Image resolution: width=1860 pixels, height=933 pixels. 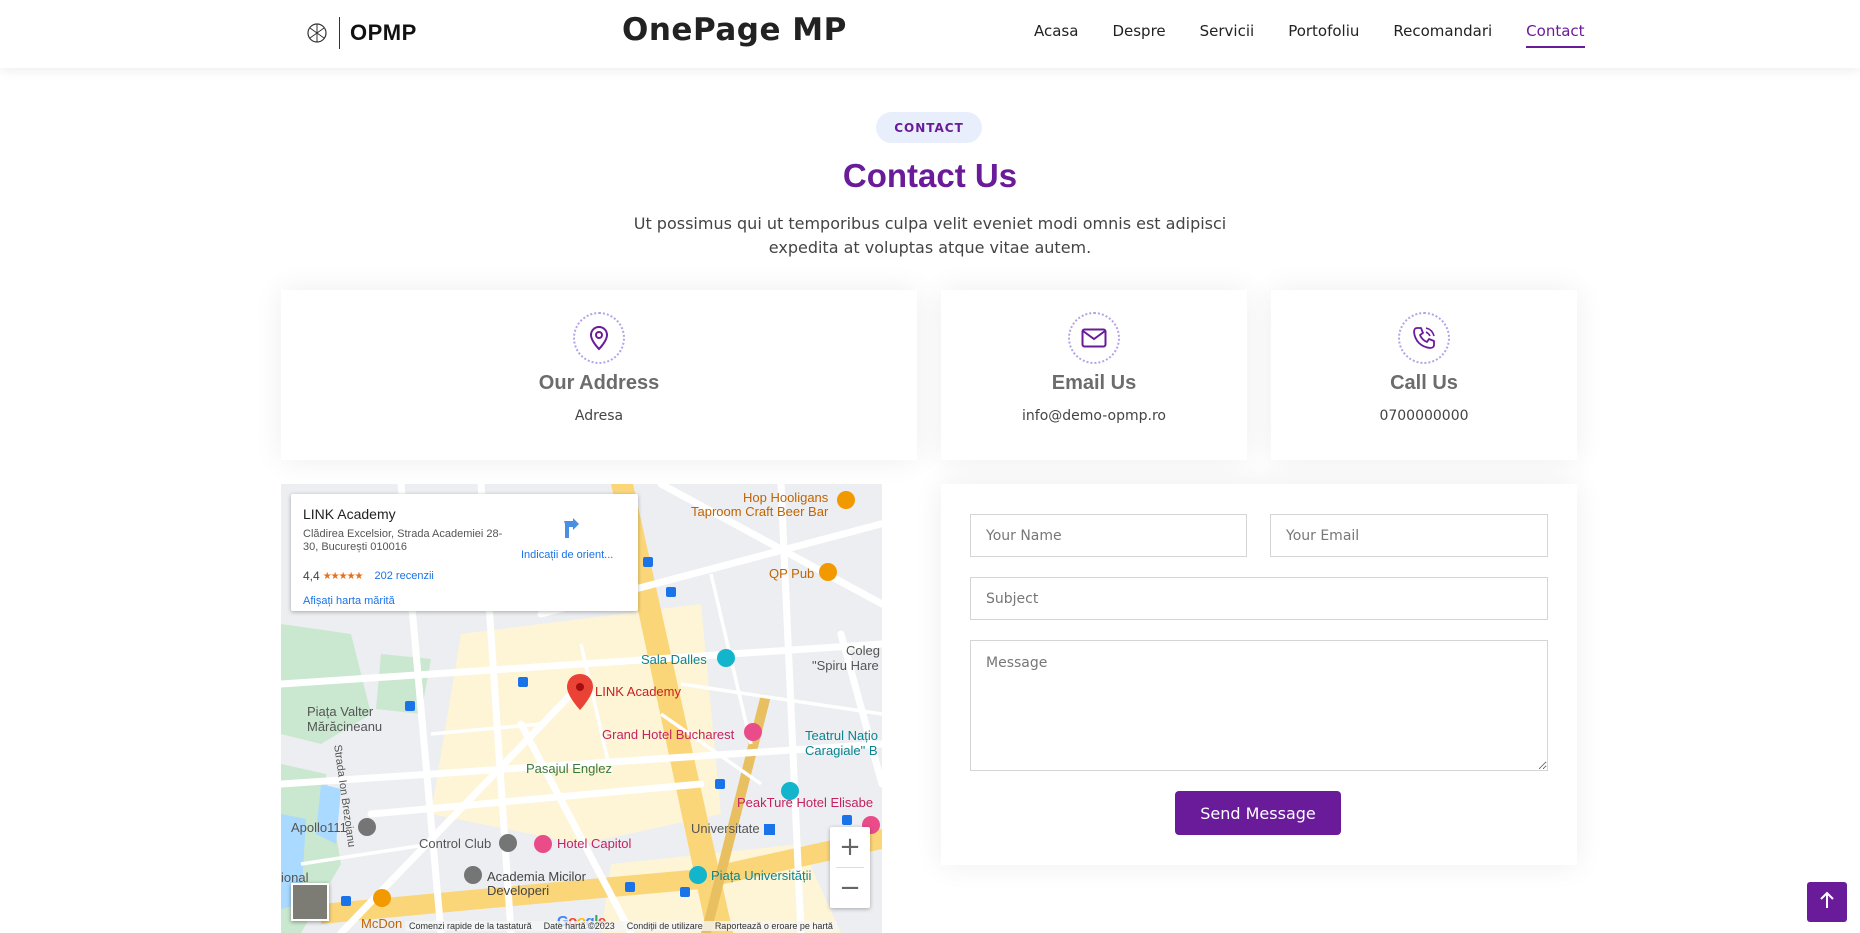 I want to click on map-label-piata-universitatii: Piața Universității, so click(x=761, y=875).